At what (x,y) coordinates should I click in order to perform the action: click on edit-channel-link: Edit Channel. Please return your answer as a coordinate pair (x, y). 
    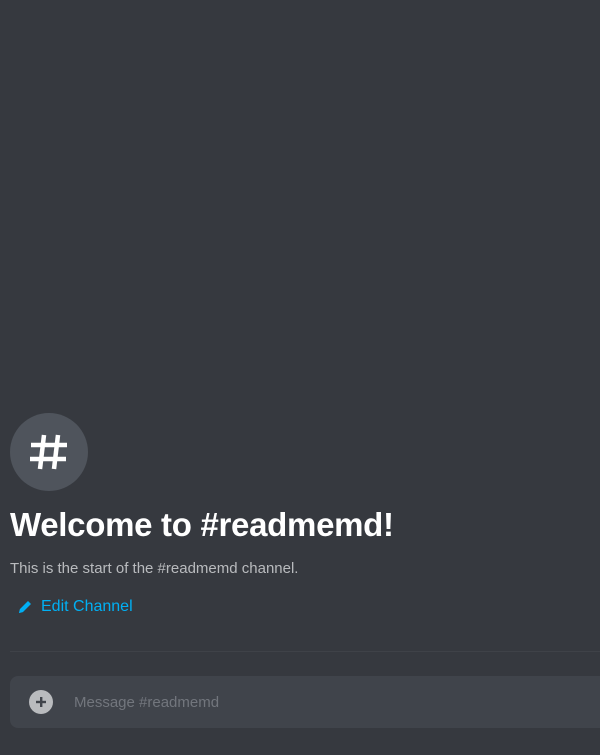
    Looking at the image, I should click on (75, 607).